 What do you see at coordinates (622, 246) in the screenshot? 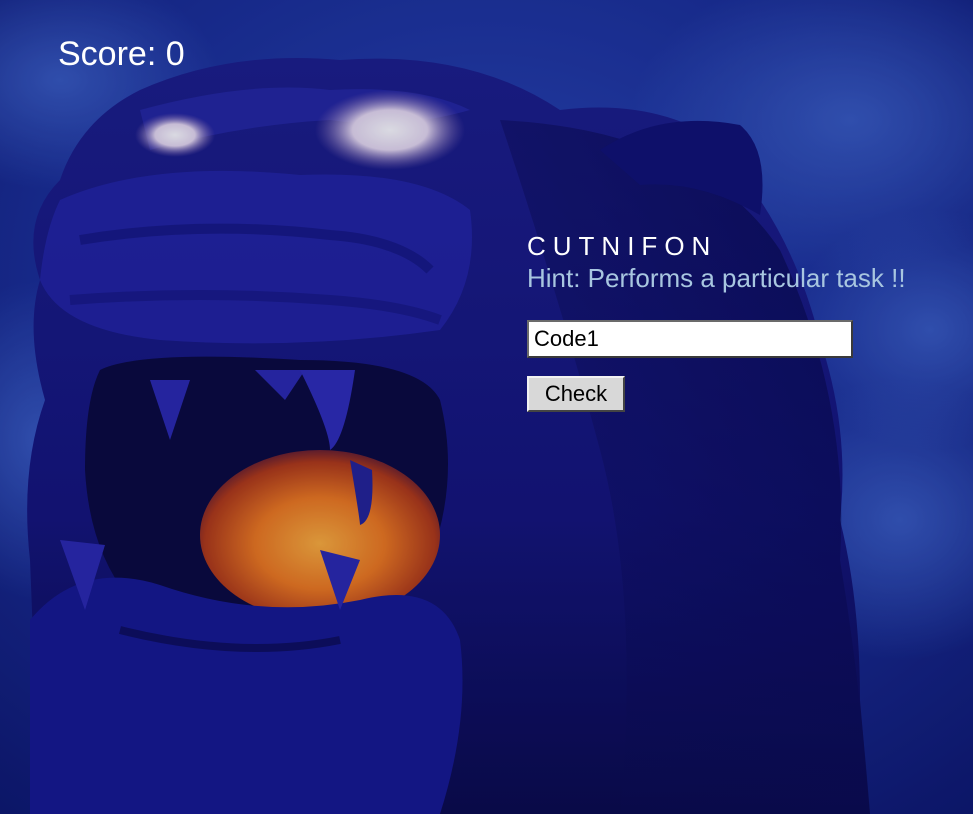
I see `scrambled-word: CUTNIFON` at bounding box center [622, 246].